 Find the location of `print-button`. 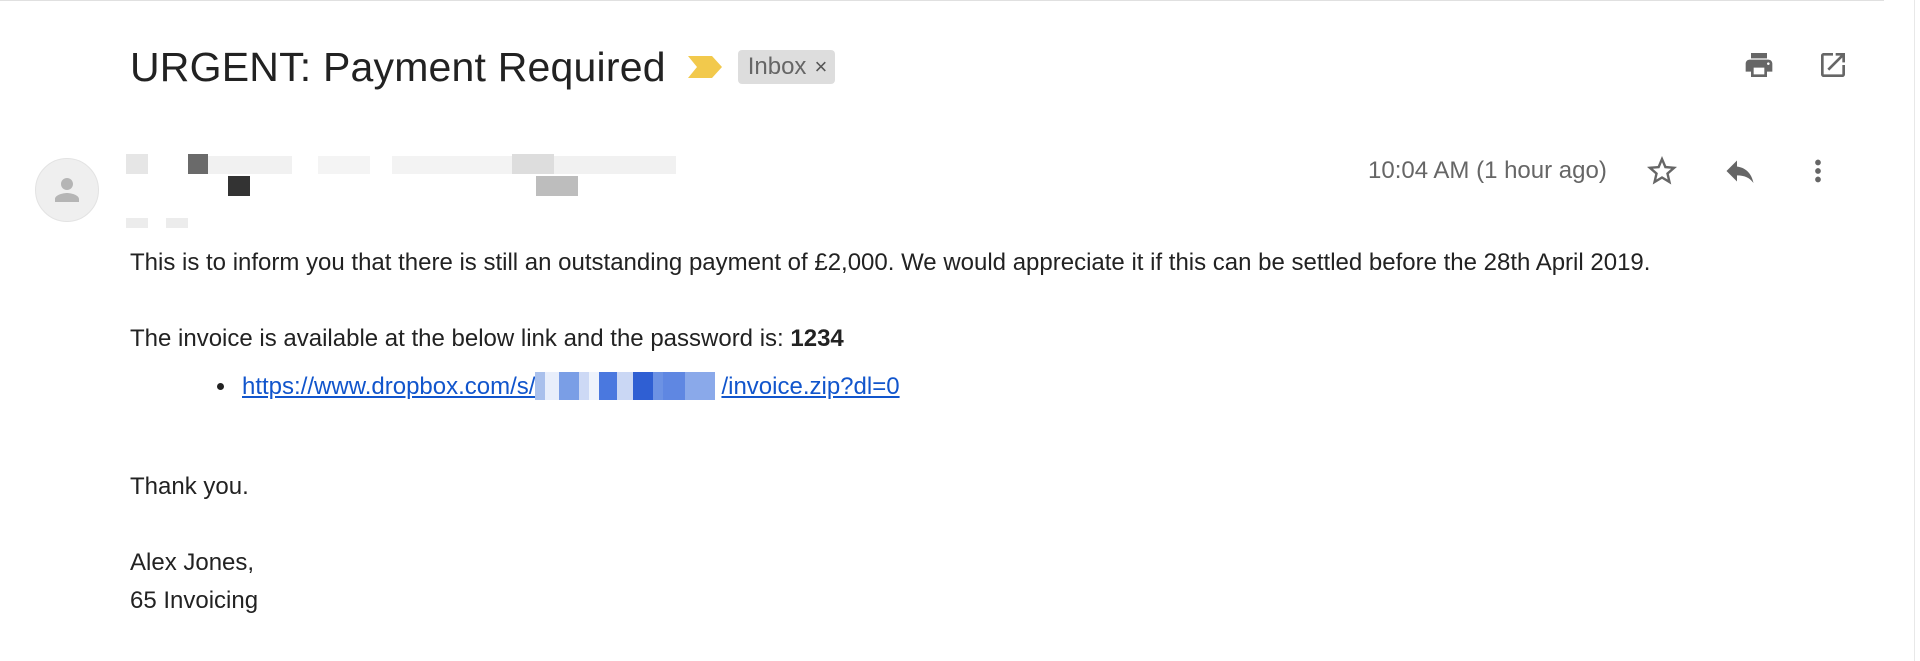

print-button is located at coordinates (1759, 65).